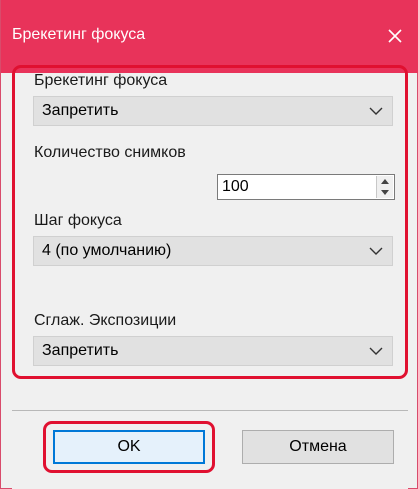 The image size is (418, 489). What do you see at coordinates (306, 187) in the screenshot?
I see `shots-stepper: 100` at bounding box center [306, 187].